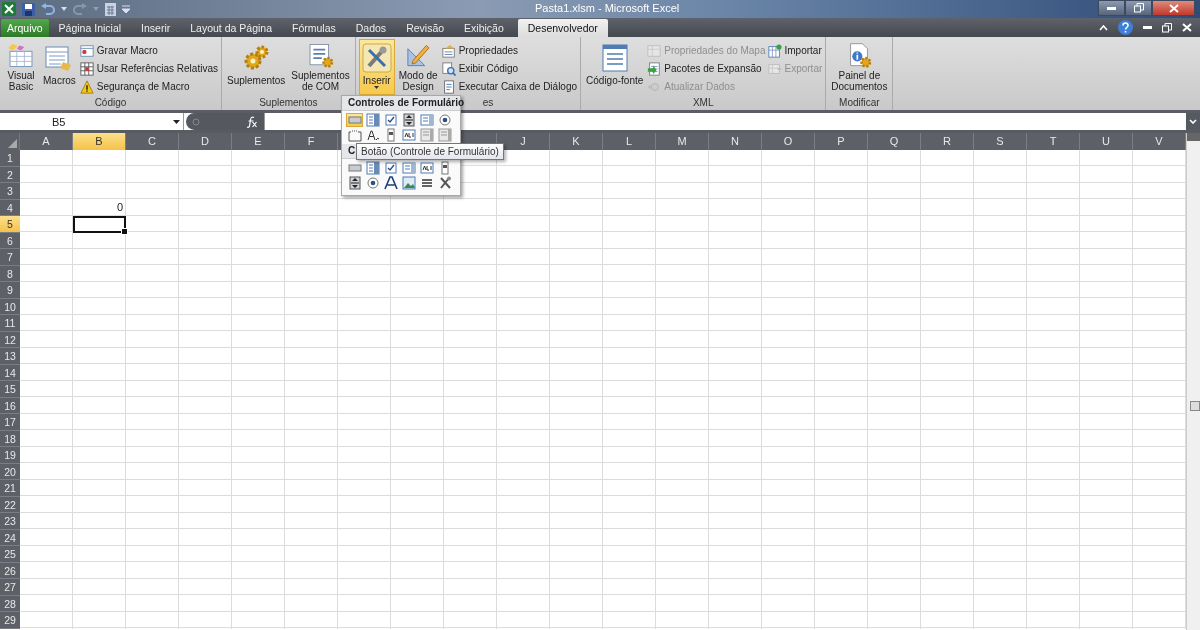  I want to click on combo-box-icon, so click(372, 120).